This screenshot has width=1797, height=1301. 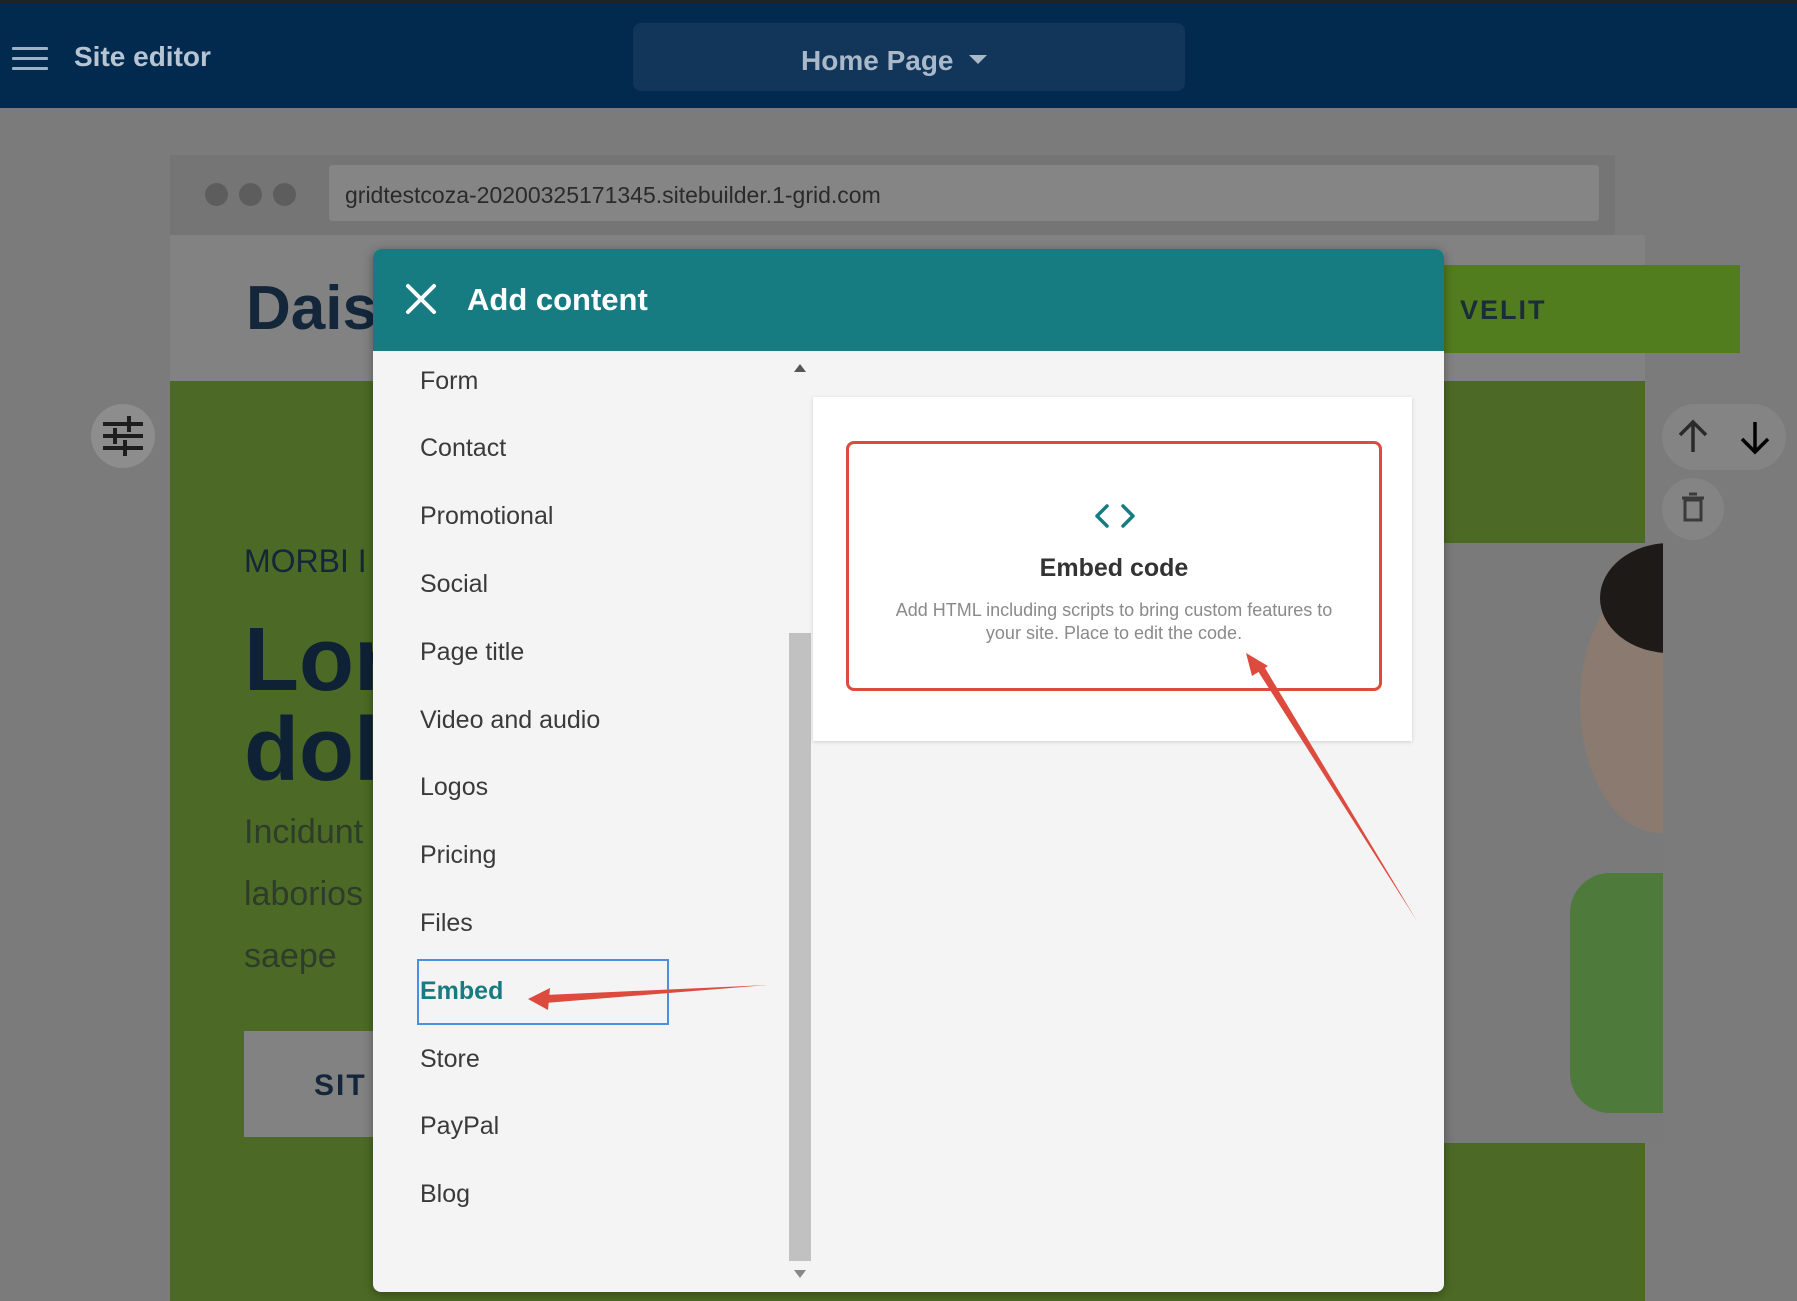 I want to click on move-up-button, so click(x=1693, y=437).